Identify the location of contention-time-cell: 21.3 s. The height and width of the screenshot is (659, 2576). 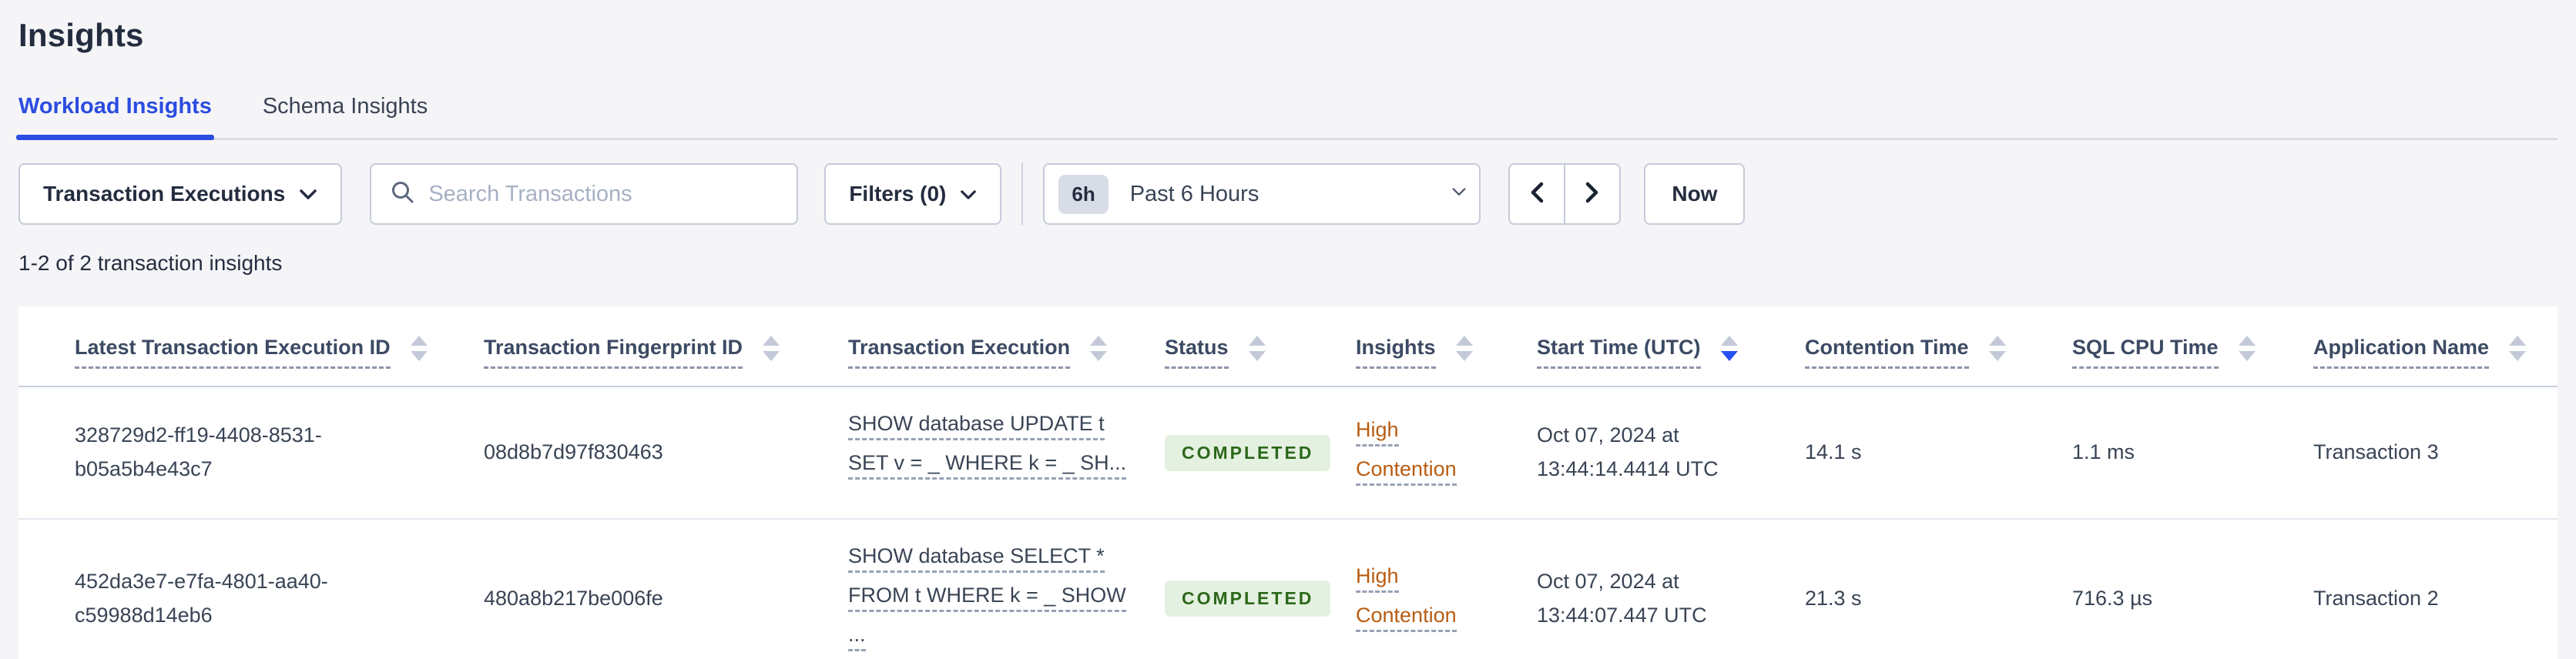
(1938, 589).